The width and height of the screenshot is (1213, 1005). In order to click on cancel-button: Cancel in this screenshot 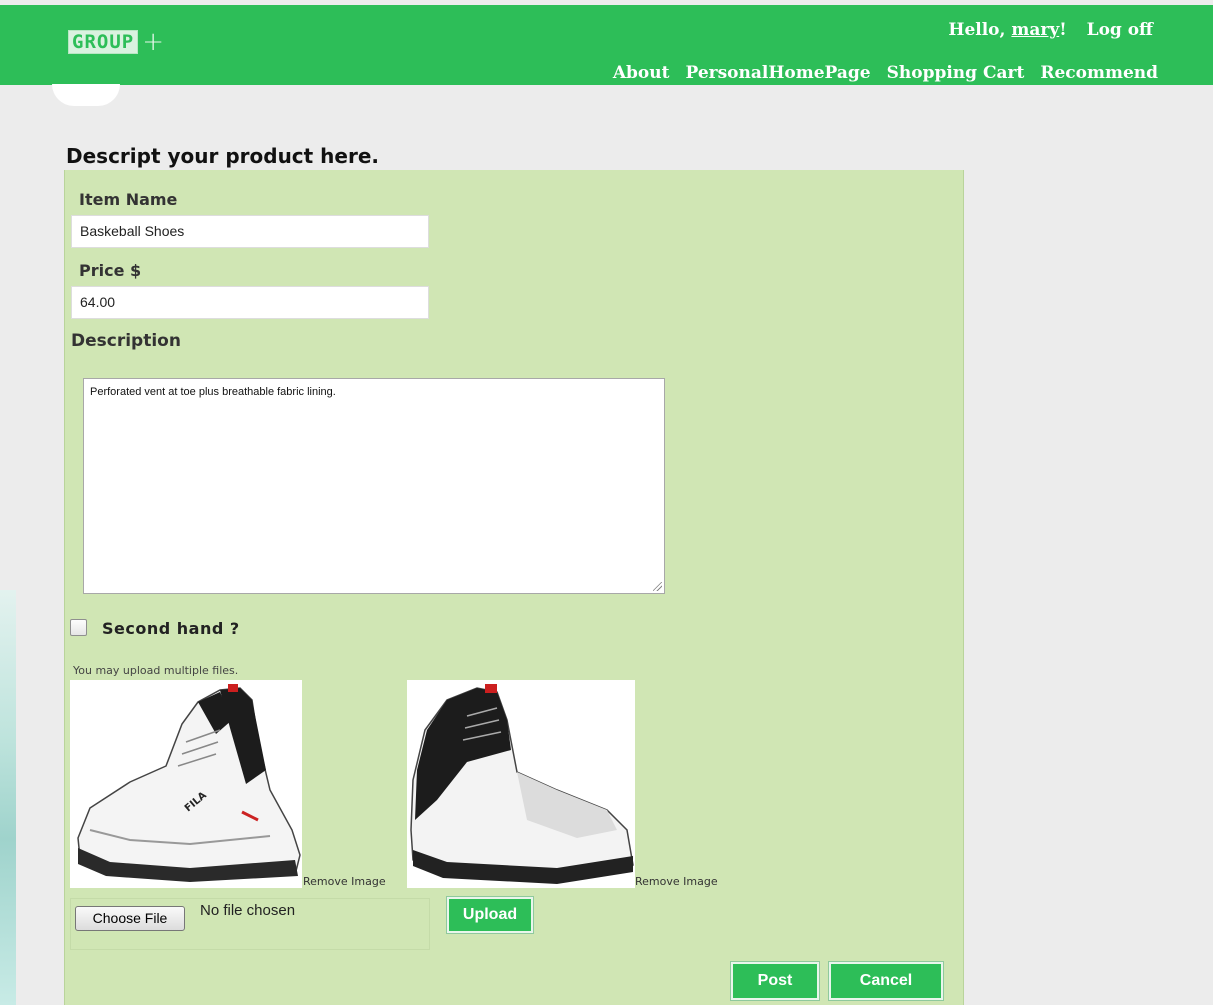, I will do `click(886, 981)`.